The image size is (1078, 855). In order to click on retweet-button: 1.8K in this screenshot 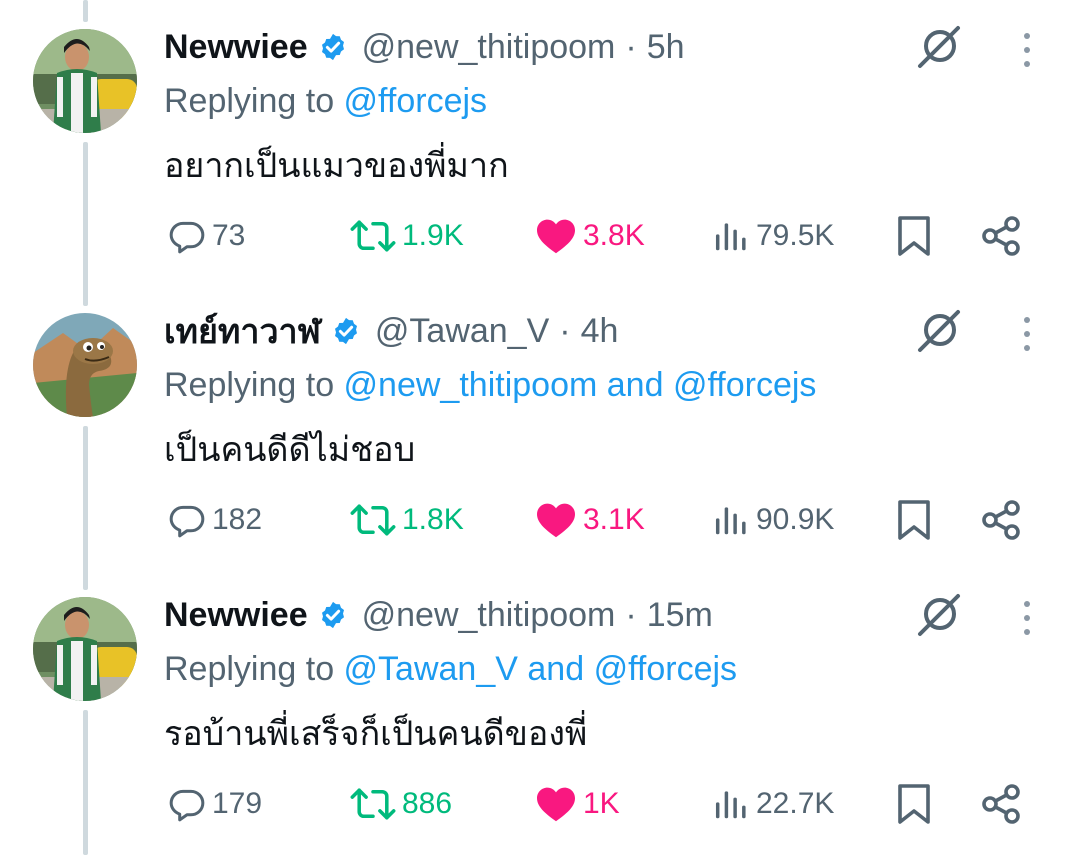, I will do `click(407, 520)`.